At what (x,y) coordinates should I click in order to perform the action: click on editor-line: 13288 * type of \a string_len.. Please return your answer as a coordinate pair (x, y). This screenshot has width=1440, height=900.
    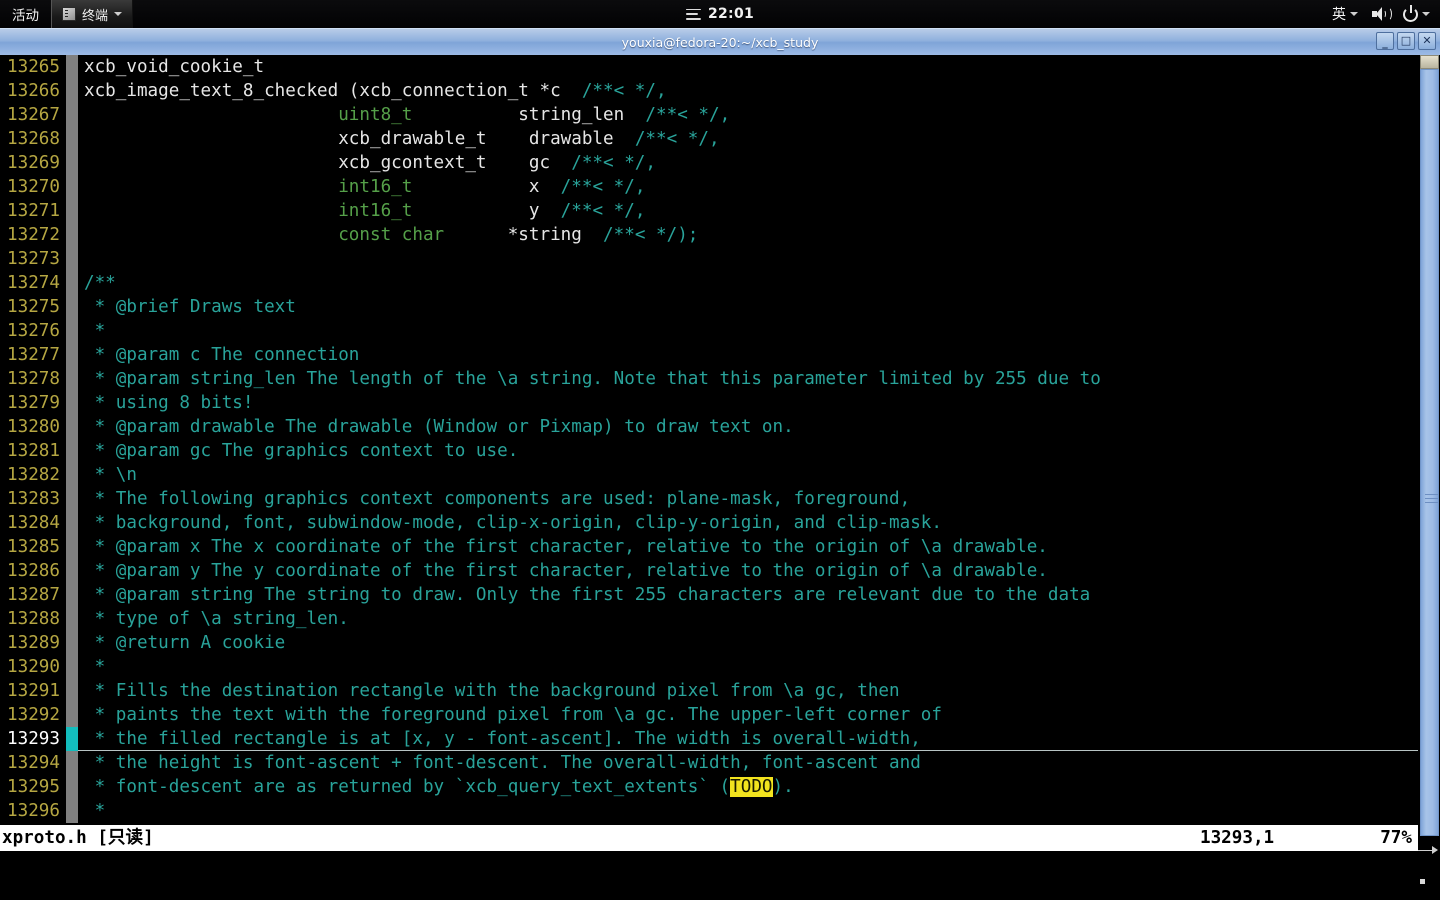
    Looking at the image, I should click on (709, 619).